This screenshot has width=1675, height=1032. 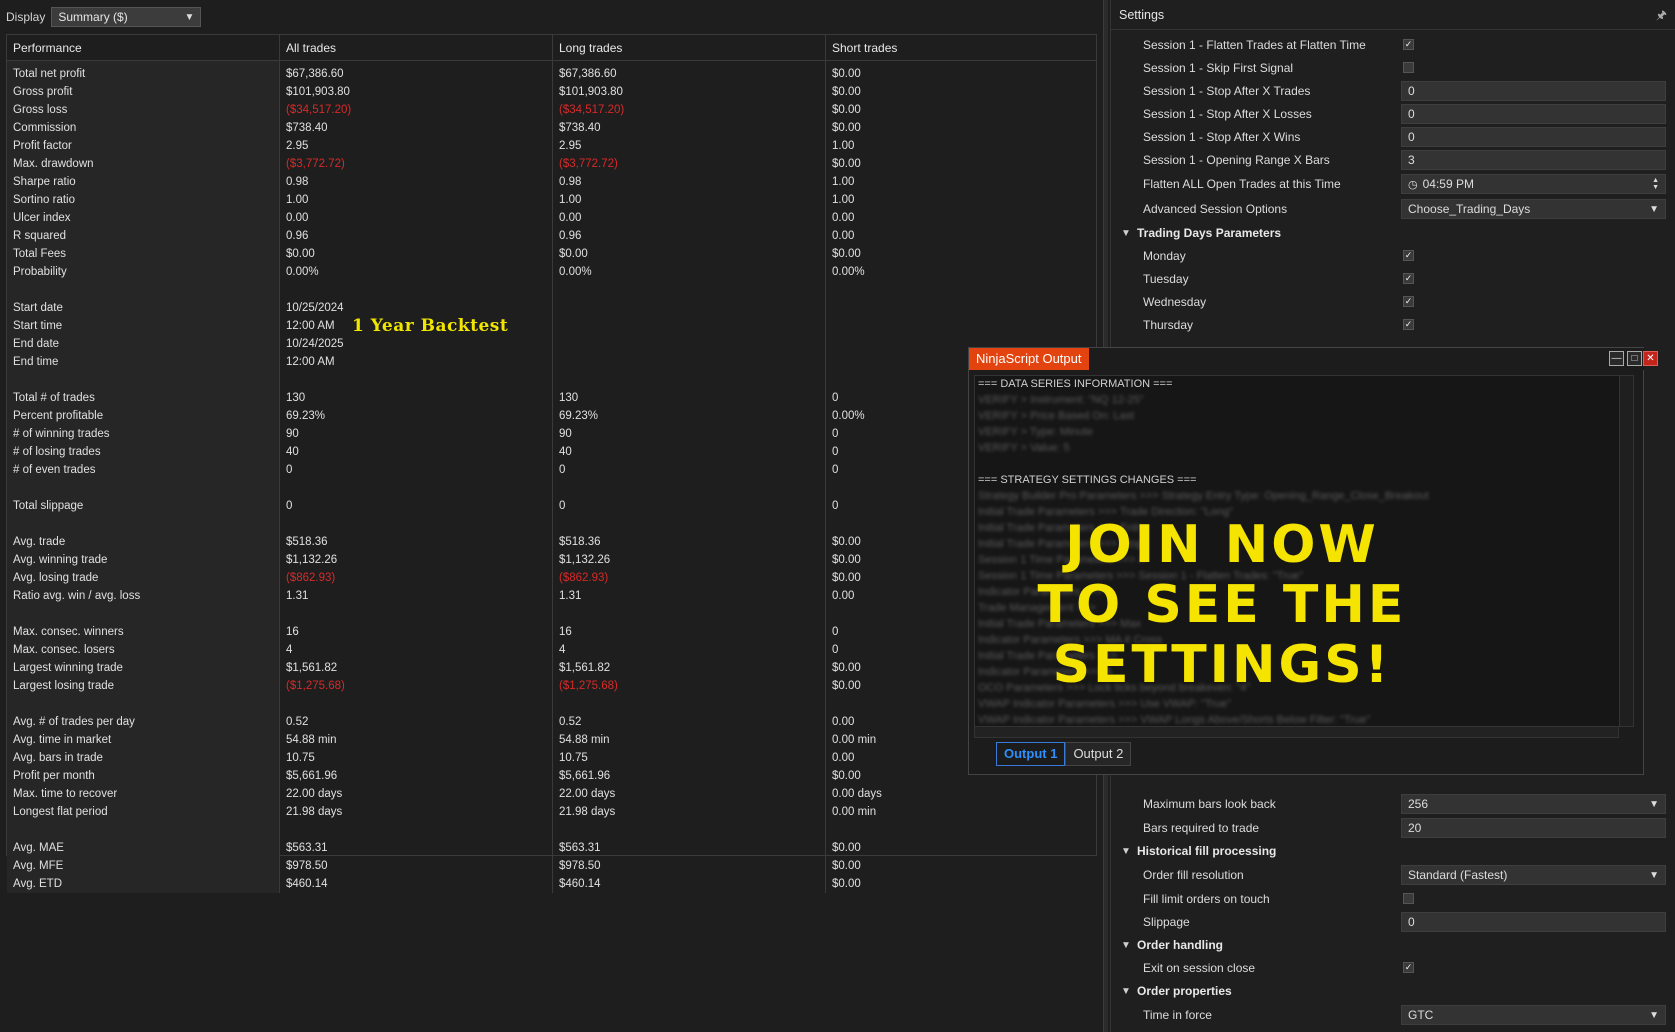 What do you see at coordinates (65, 794) in the screenshot?
I see `row-label: Max. time to recover` at bounding box center [65, 794].